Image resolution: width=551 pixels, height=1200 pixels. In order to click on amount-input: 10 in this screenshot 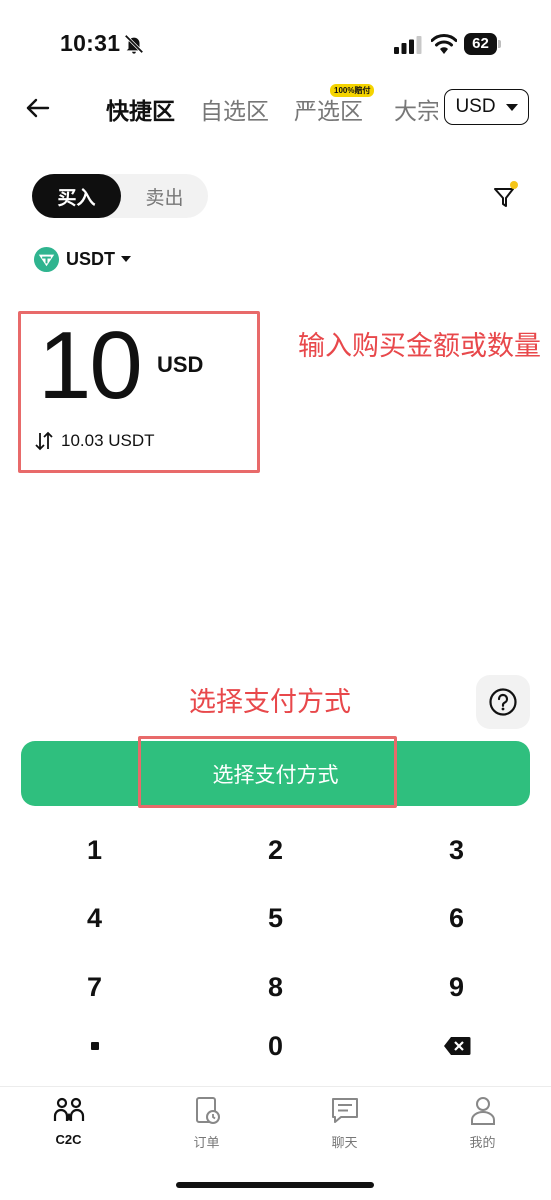, I will do `click(90, 366)`.